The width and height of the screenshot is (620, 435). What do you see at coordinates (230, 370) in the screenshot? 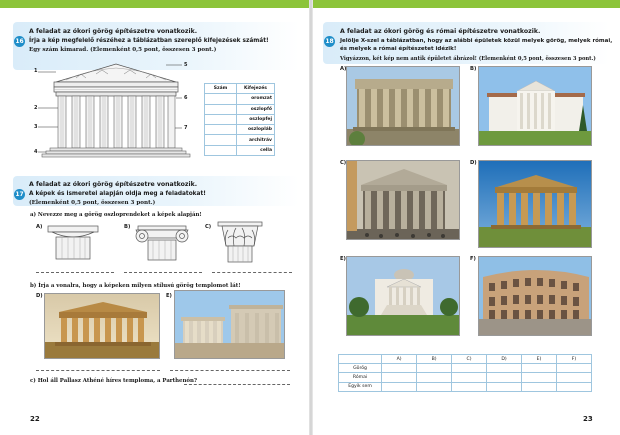
I see `answer-line-e` at bounding box center [230, 370].